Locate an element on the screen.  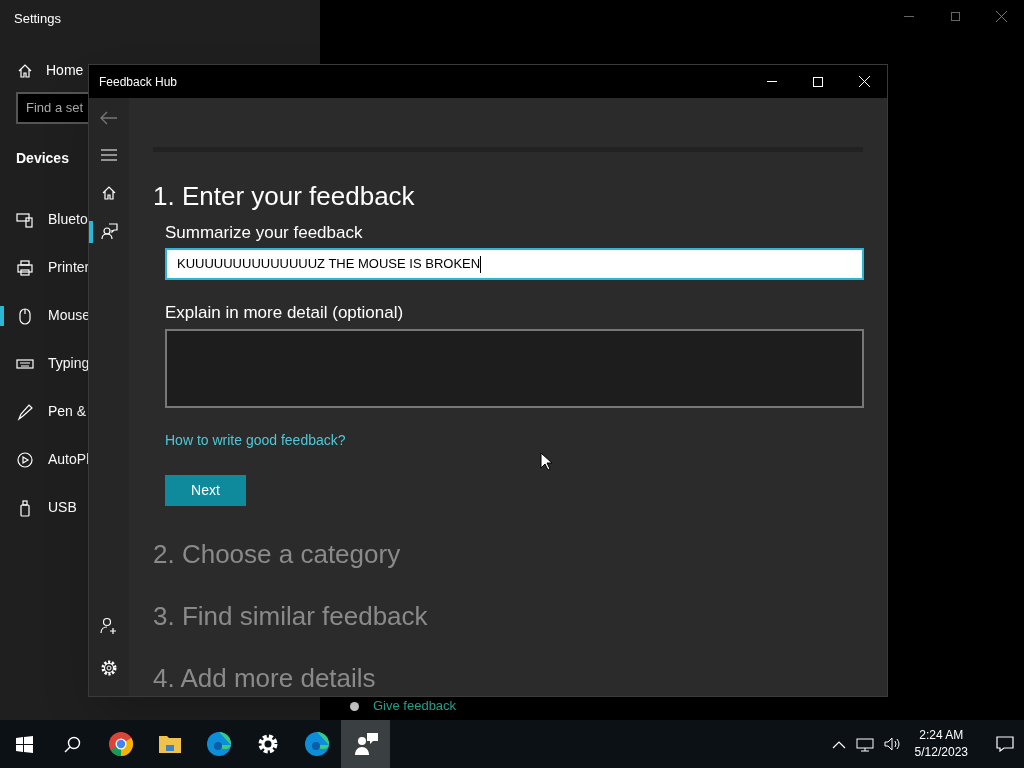
give-feedback-link: Give feedback is located at coordinates (415, 706).